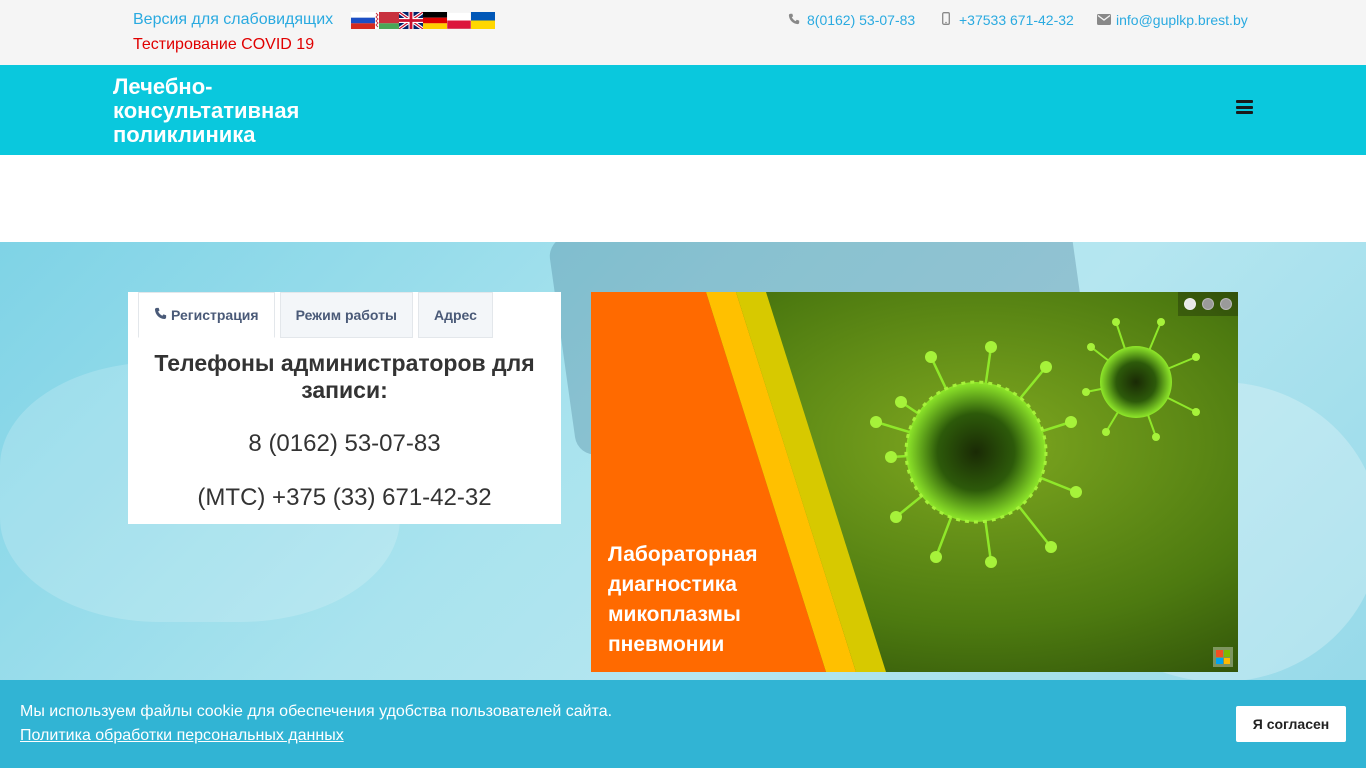 This screenshot has height=768, width=1366. Describe the element at coordinates (233, 111) in the screenshot. I see `site-brand: Лечебно-консультативная поликлиника` at that location.